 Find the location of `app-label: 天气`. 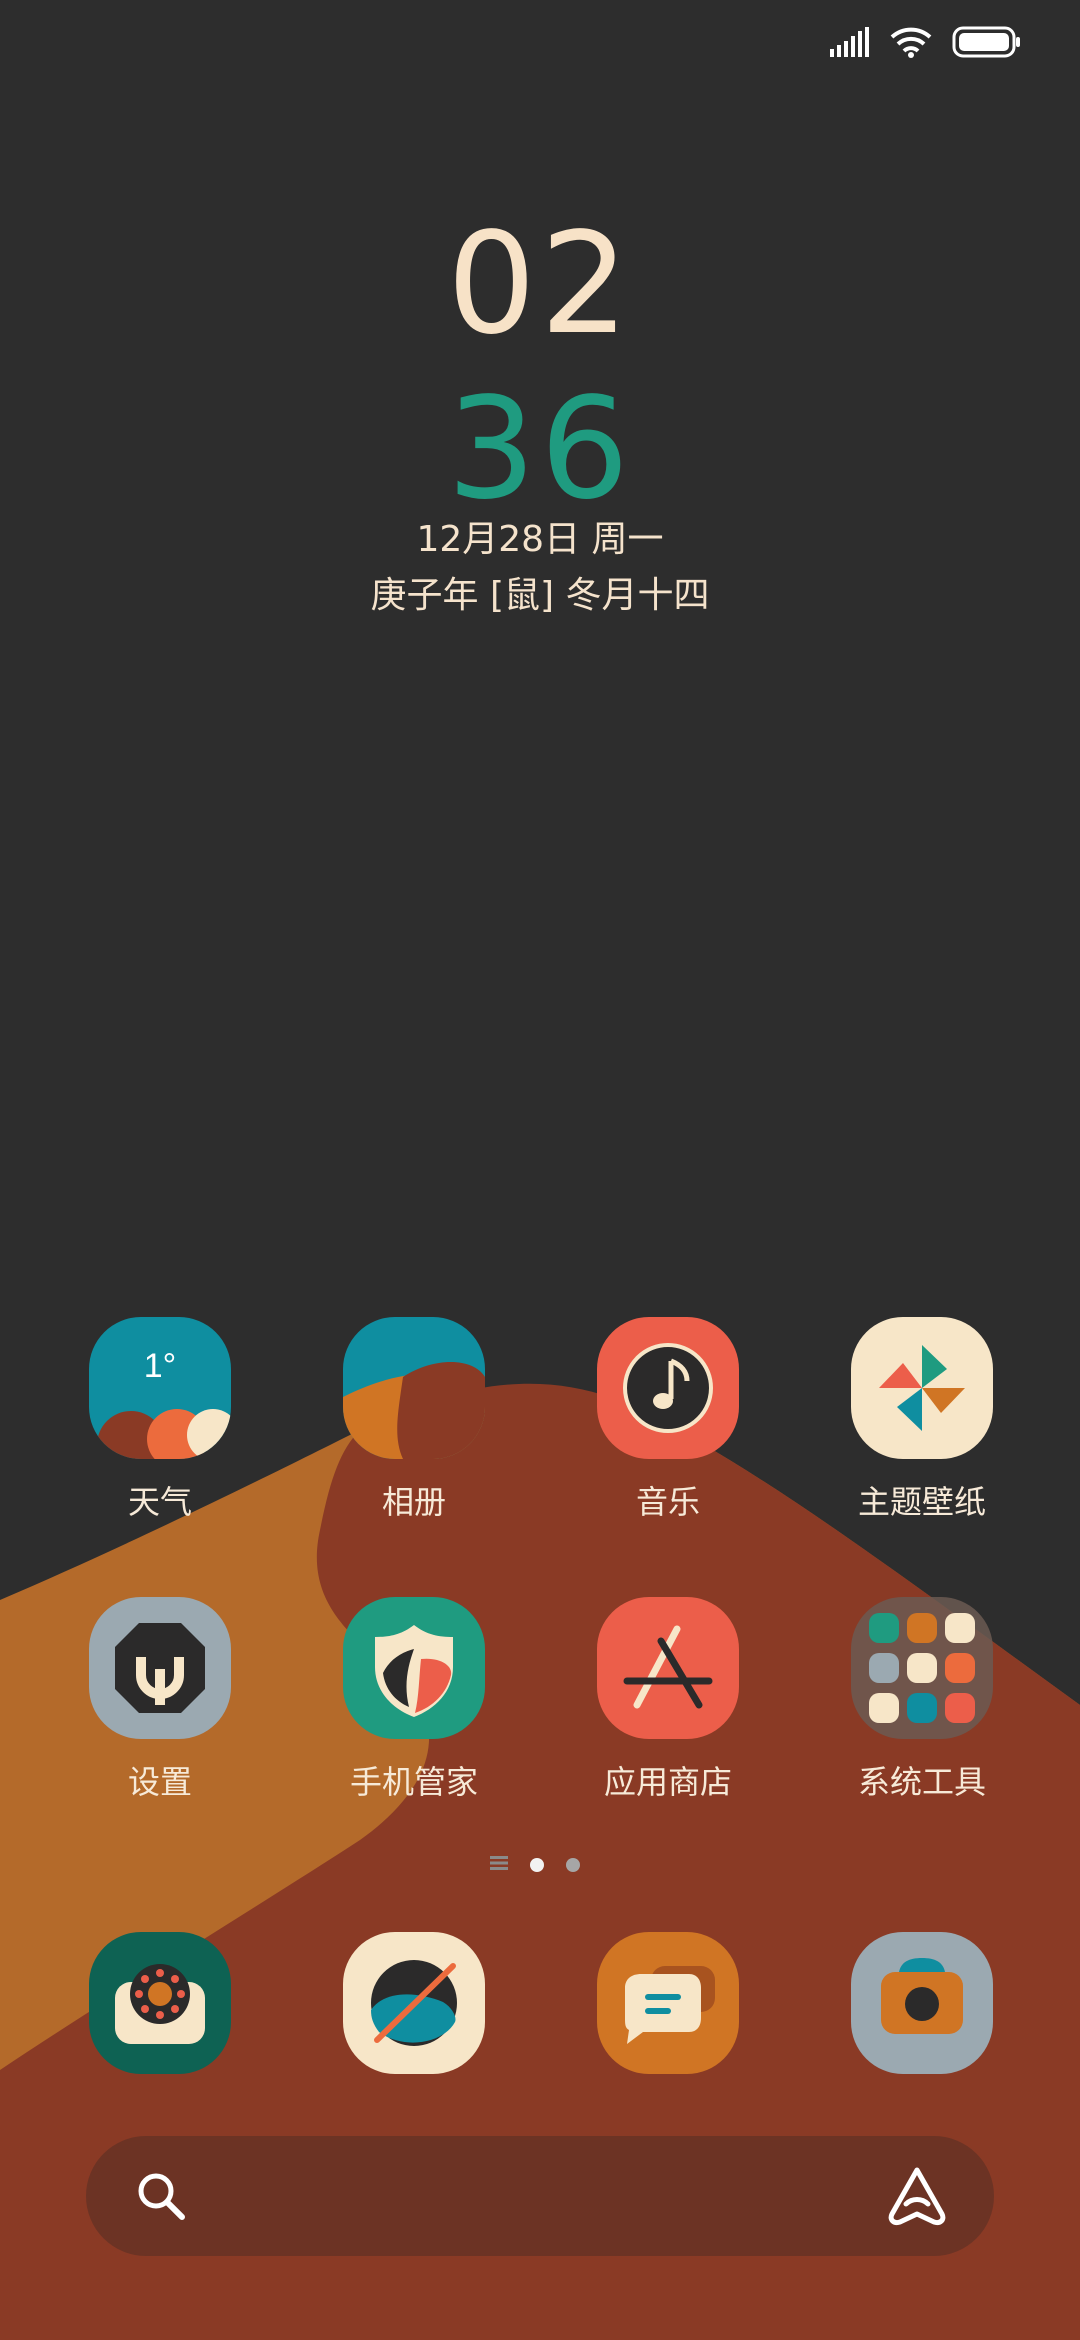

app-label: 天气 is located at coordinates (159, 1502).